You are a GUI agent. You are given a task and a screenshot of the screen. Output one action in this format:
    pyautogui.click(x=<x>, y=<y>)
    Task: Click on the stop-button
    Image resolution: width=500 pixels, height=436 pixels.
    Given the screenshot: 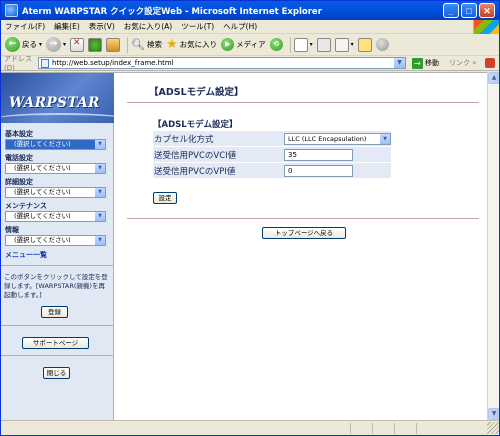 What is the action you would take?
    pyautogui.click(x=77, y=44)
    